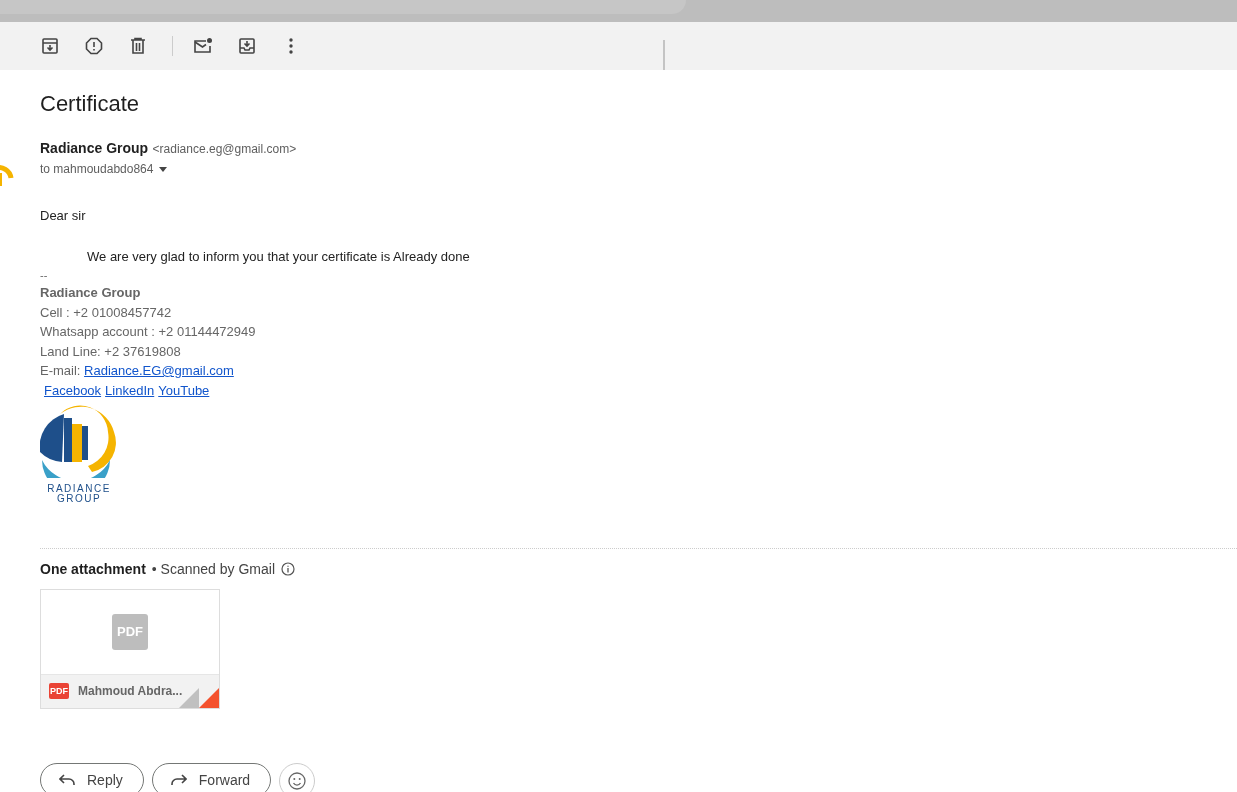 The image size is (1237, 792). I want to click on email-link: Radiance.EG@gmail.com, so click(159, 370).